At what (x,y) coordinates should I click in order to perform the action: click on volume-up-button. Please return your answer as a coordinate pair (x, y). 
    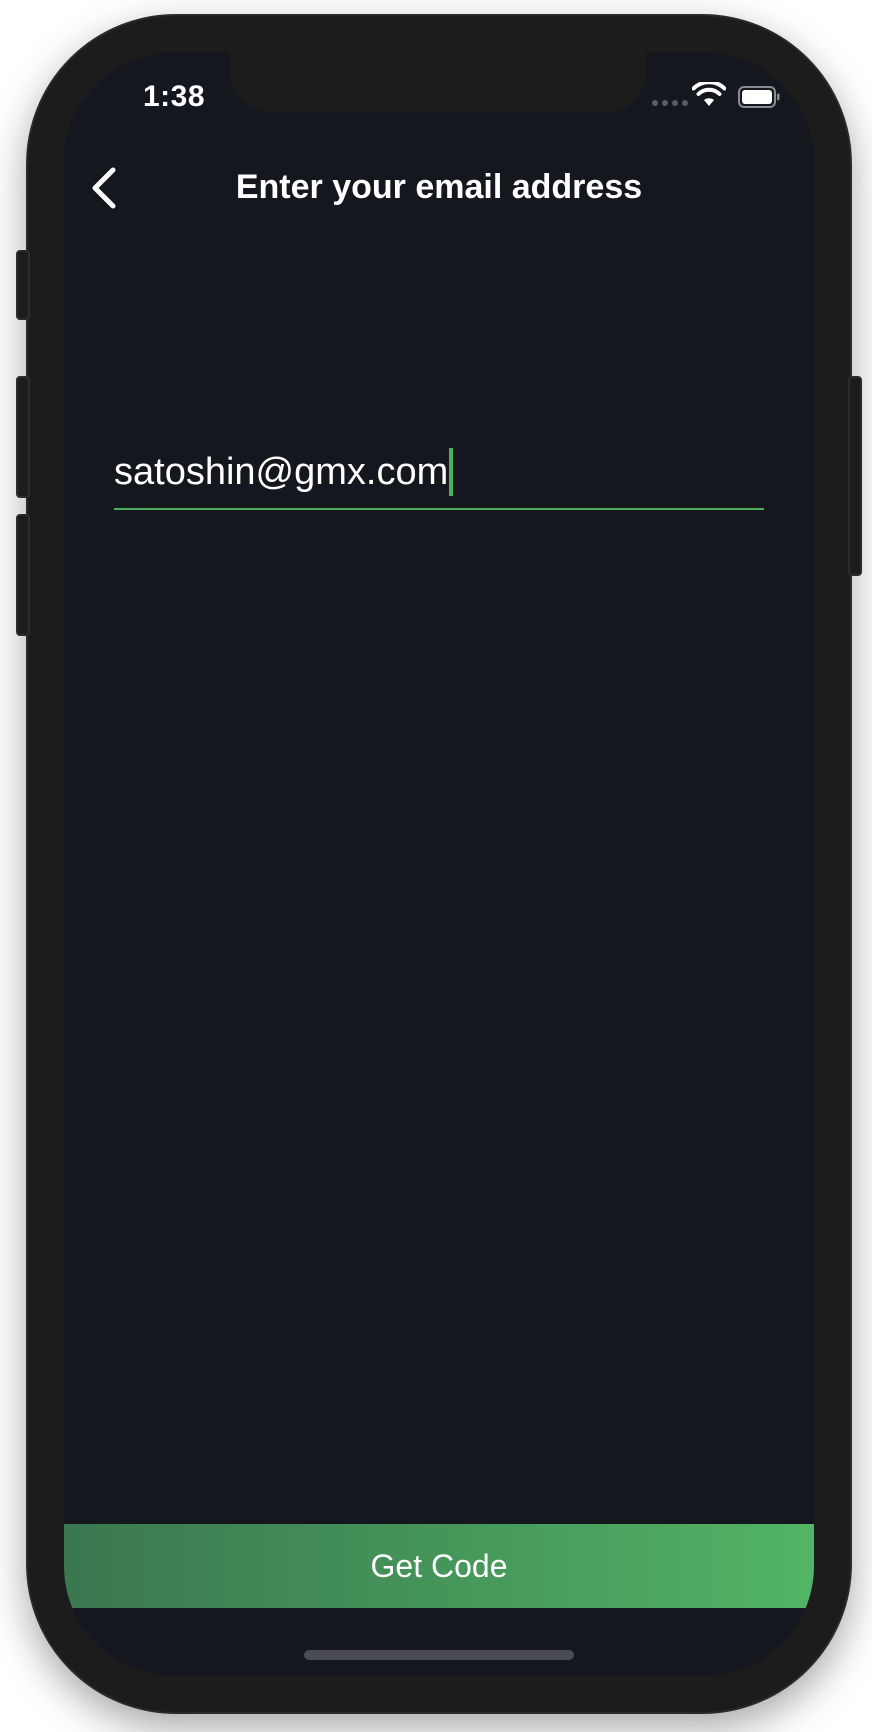
    Looking at the image, I should click on (23, 437).